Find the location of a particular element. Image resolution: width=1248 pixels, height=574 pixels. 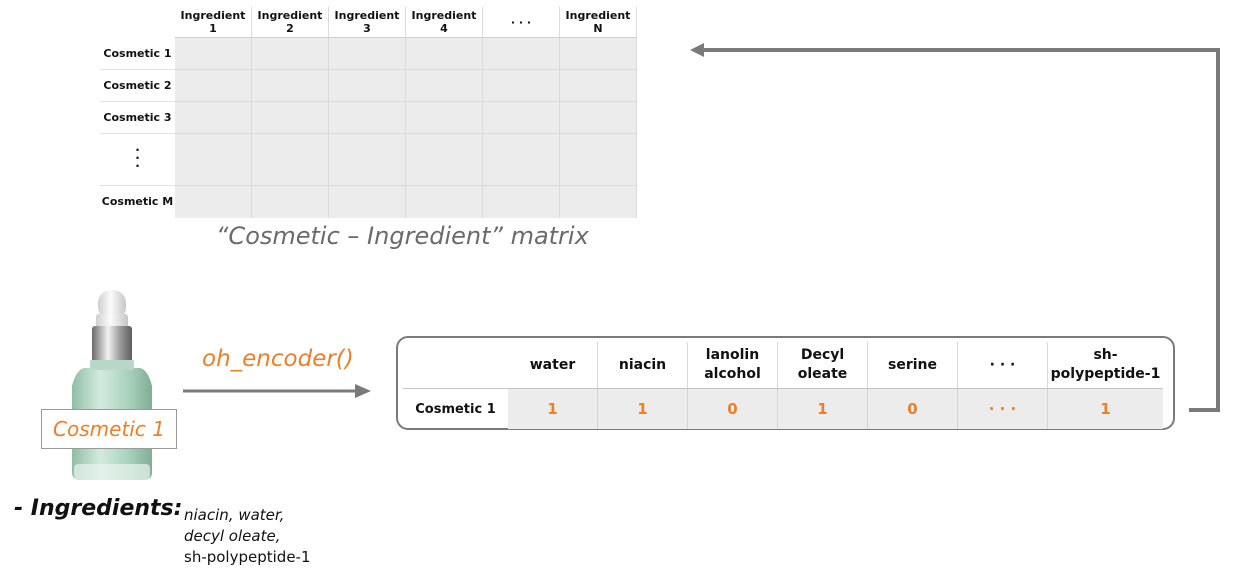

vector-column-header: serine is located at coordinates (912, 365).